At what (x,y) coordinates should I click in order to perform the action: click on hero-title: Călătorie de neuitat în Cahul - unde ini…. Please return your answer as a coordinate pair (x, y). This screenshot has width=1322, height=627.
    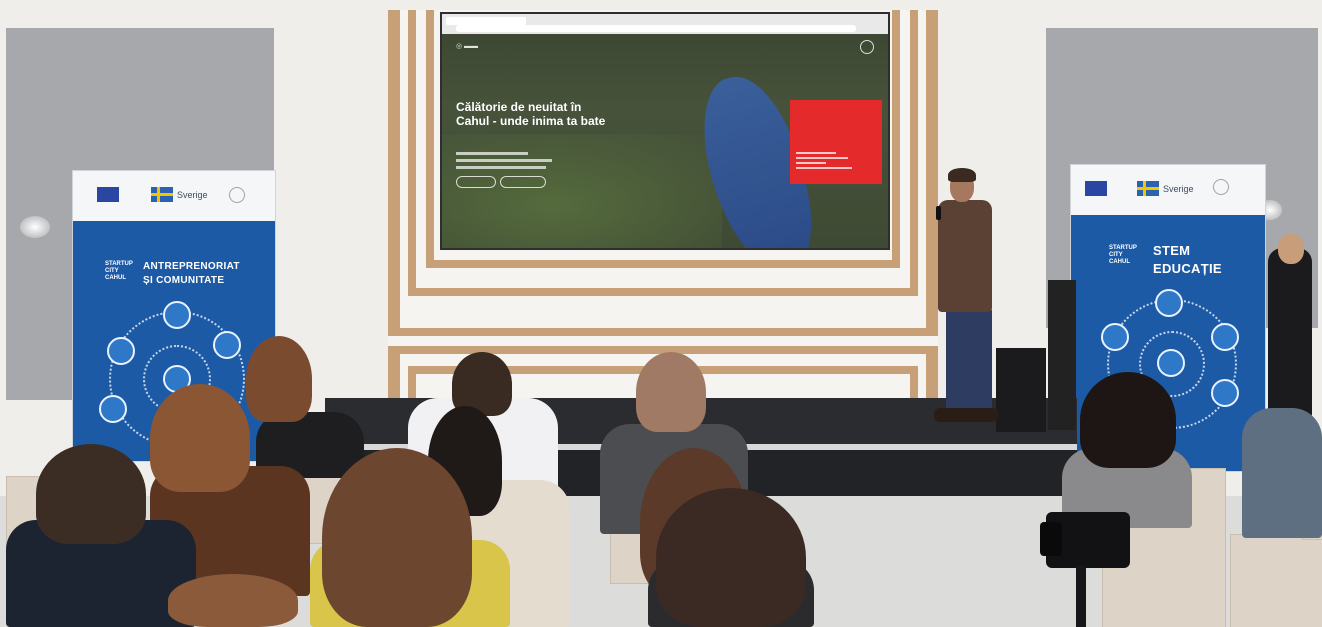
    Looking at the image, I should click on (531, 114).